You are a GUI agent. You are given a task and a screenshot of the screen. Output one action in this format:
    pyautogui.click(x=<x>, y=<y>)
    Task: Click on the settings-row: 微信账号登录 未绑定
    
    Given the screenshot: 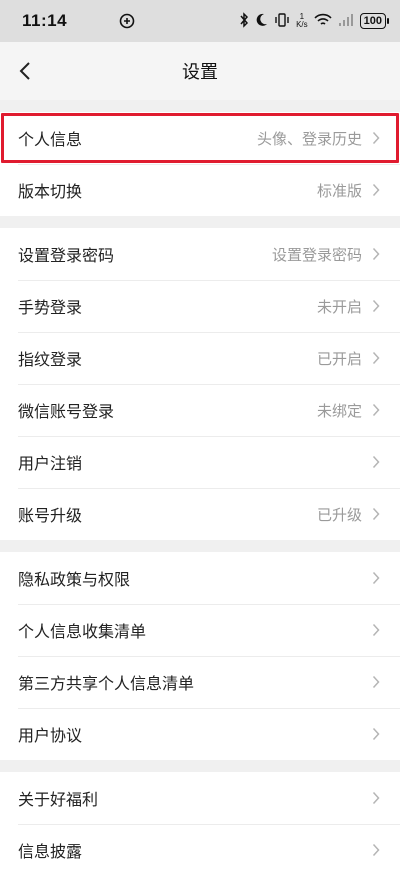 What is the action you would take?
    pyautogui.click(x=200, y=410)
    